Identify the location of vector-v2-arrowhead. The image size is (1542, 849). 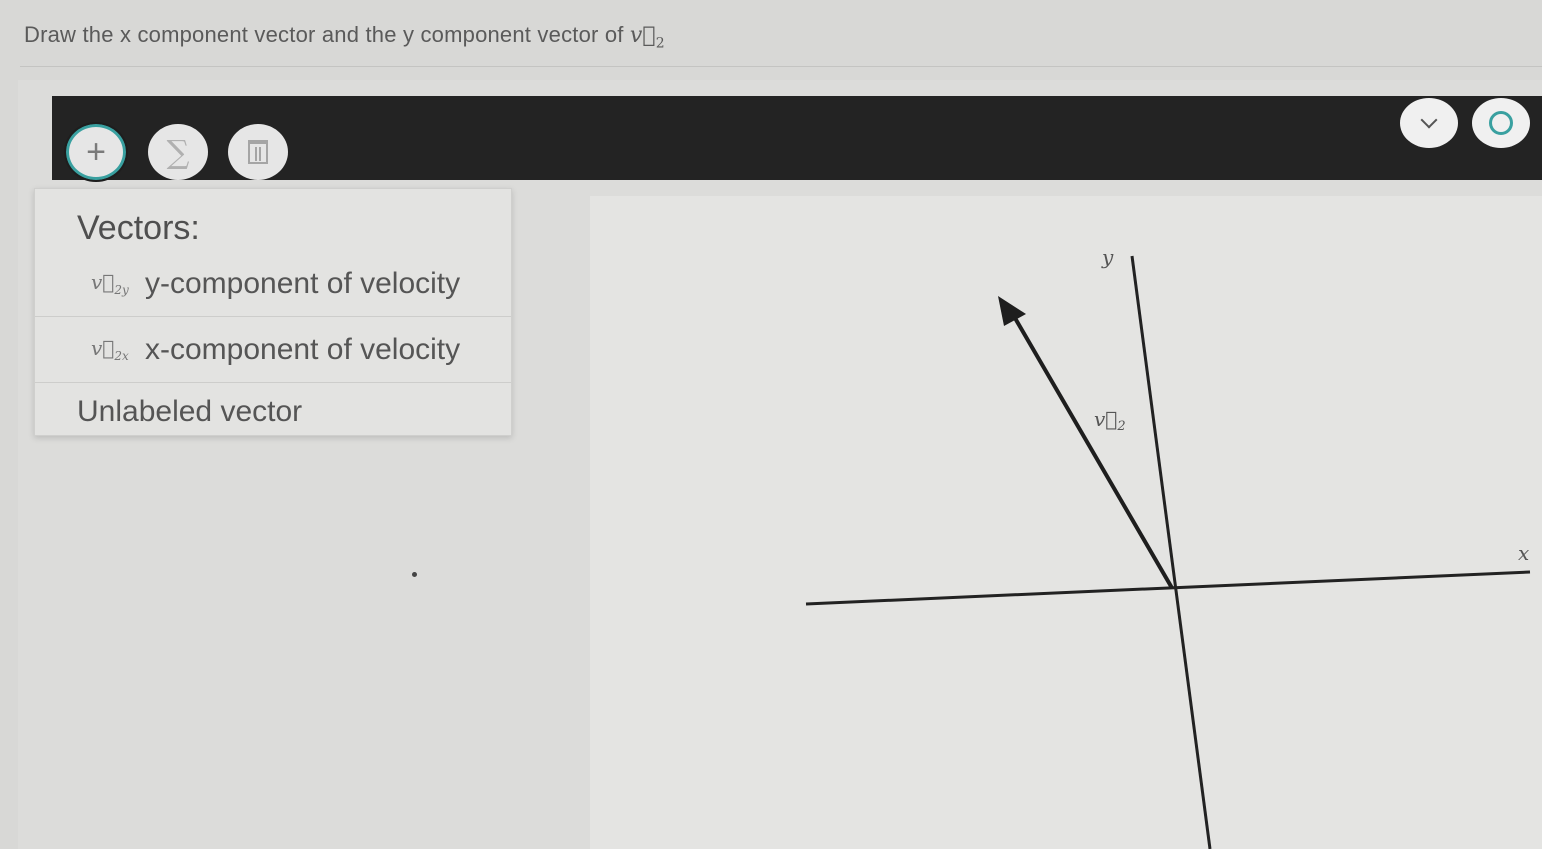
(1012, 311).